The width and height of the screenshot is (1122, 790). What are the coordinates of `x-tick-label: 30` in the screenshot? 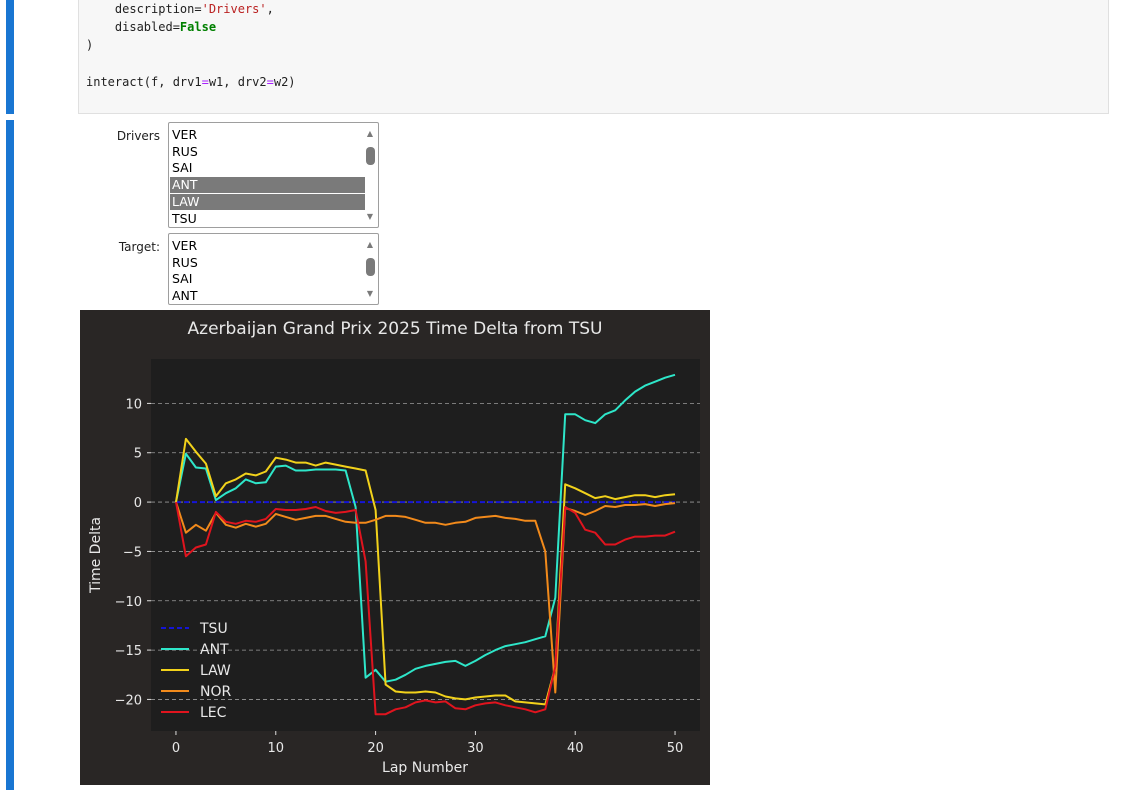 It's located at (475, 748).